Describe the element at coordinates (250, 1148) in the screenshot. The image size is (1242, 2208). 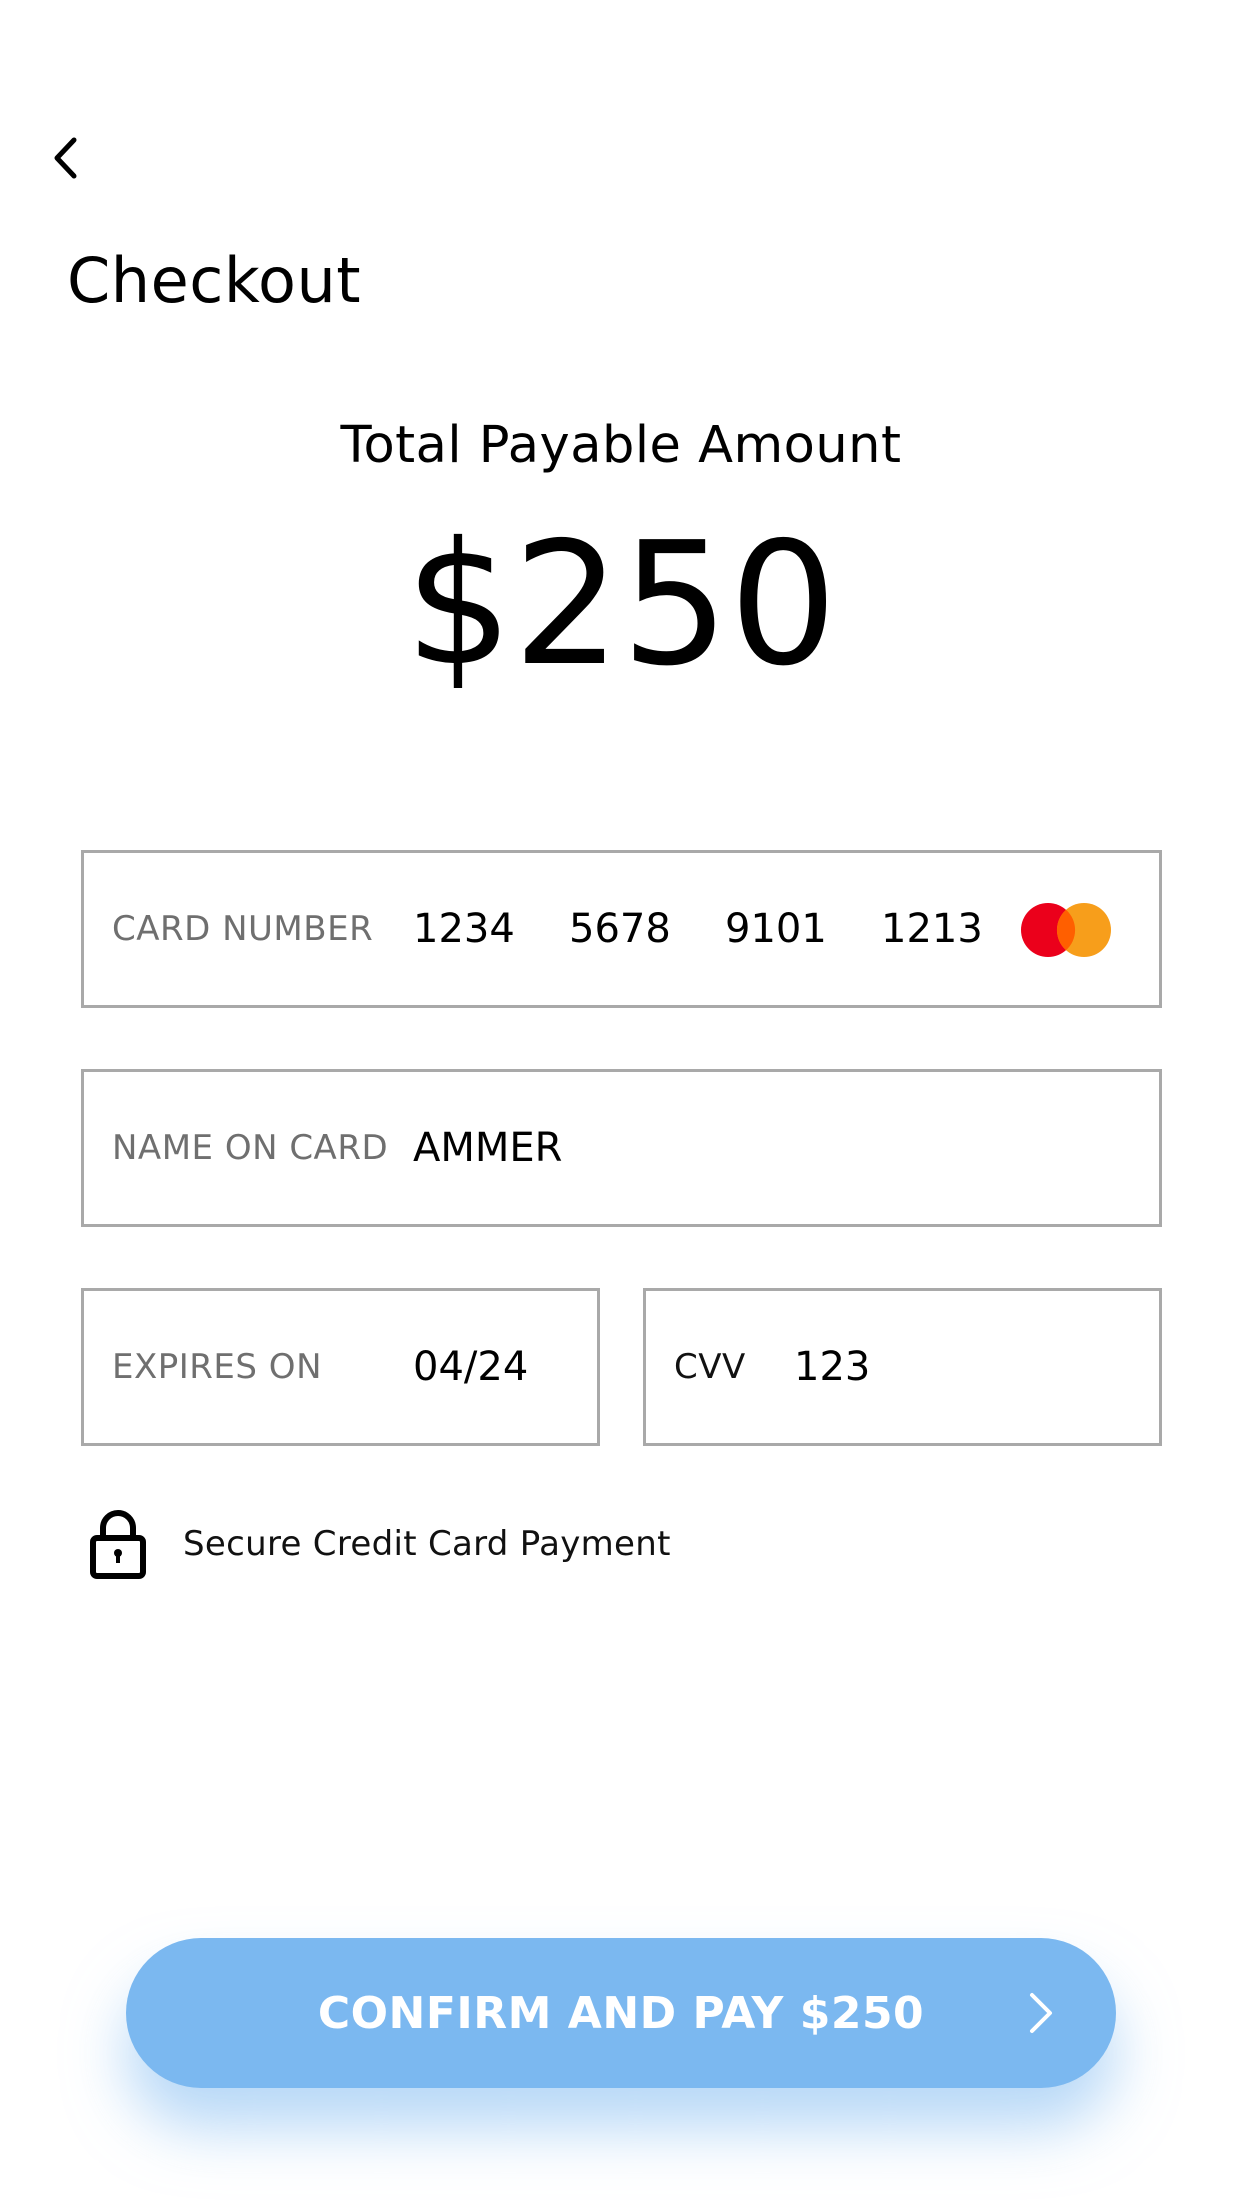
I see `name-on-card-label: NAME ON CARD` at that location.